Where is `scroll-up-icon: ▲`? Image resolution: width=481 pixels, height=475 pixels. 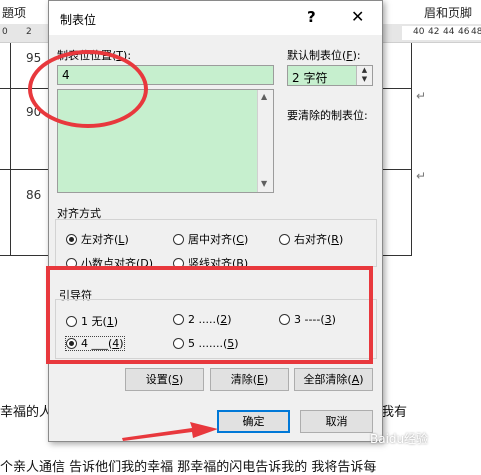
scroll-up-icon: ▲ is located at coordinates (264, 96).